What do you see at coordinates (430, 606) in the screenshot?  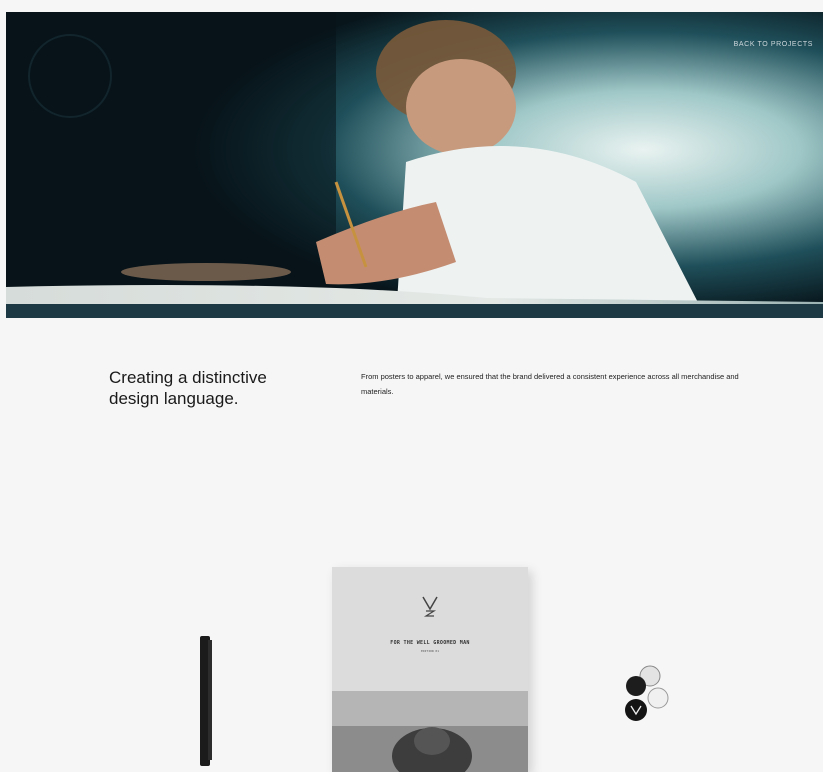 I see `book-logo-icon` at bounding box center [430, 606].